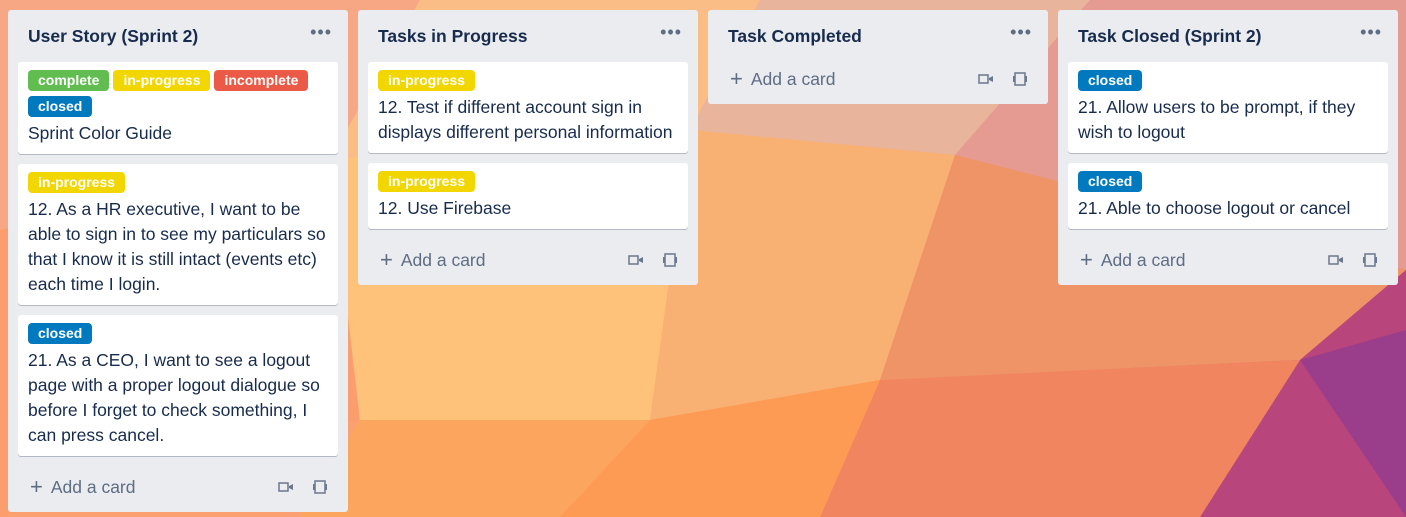  Describe the element at coordinates (113, 36) in the screenshot. I see `list-title: User Story (Sprint 2)` at that location.